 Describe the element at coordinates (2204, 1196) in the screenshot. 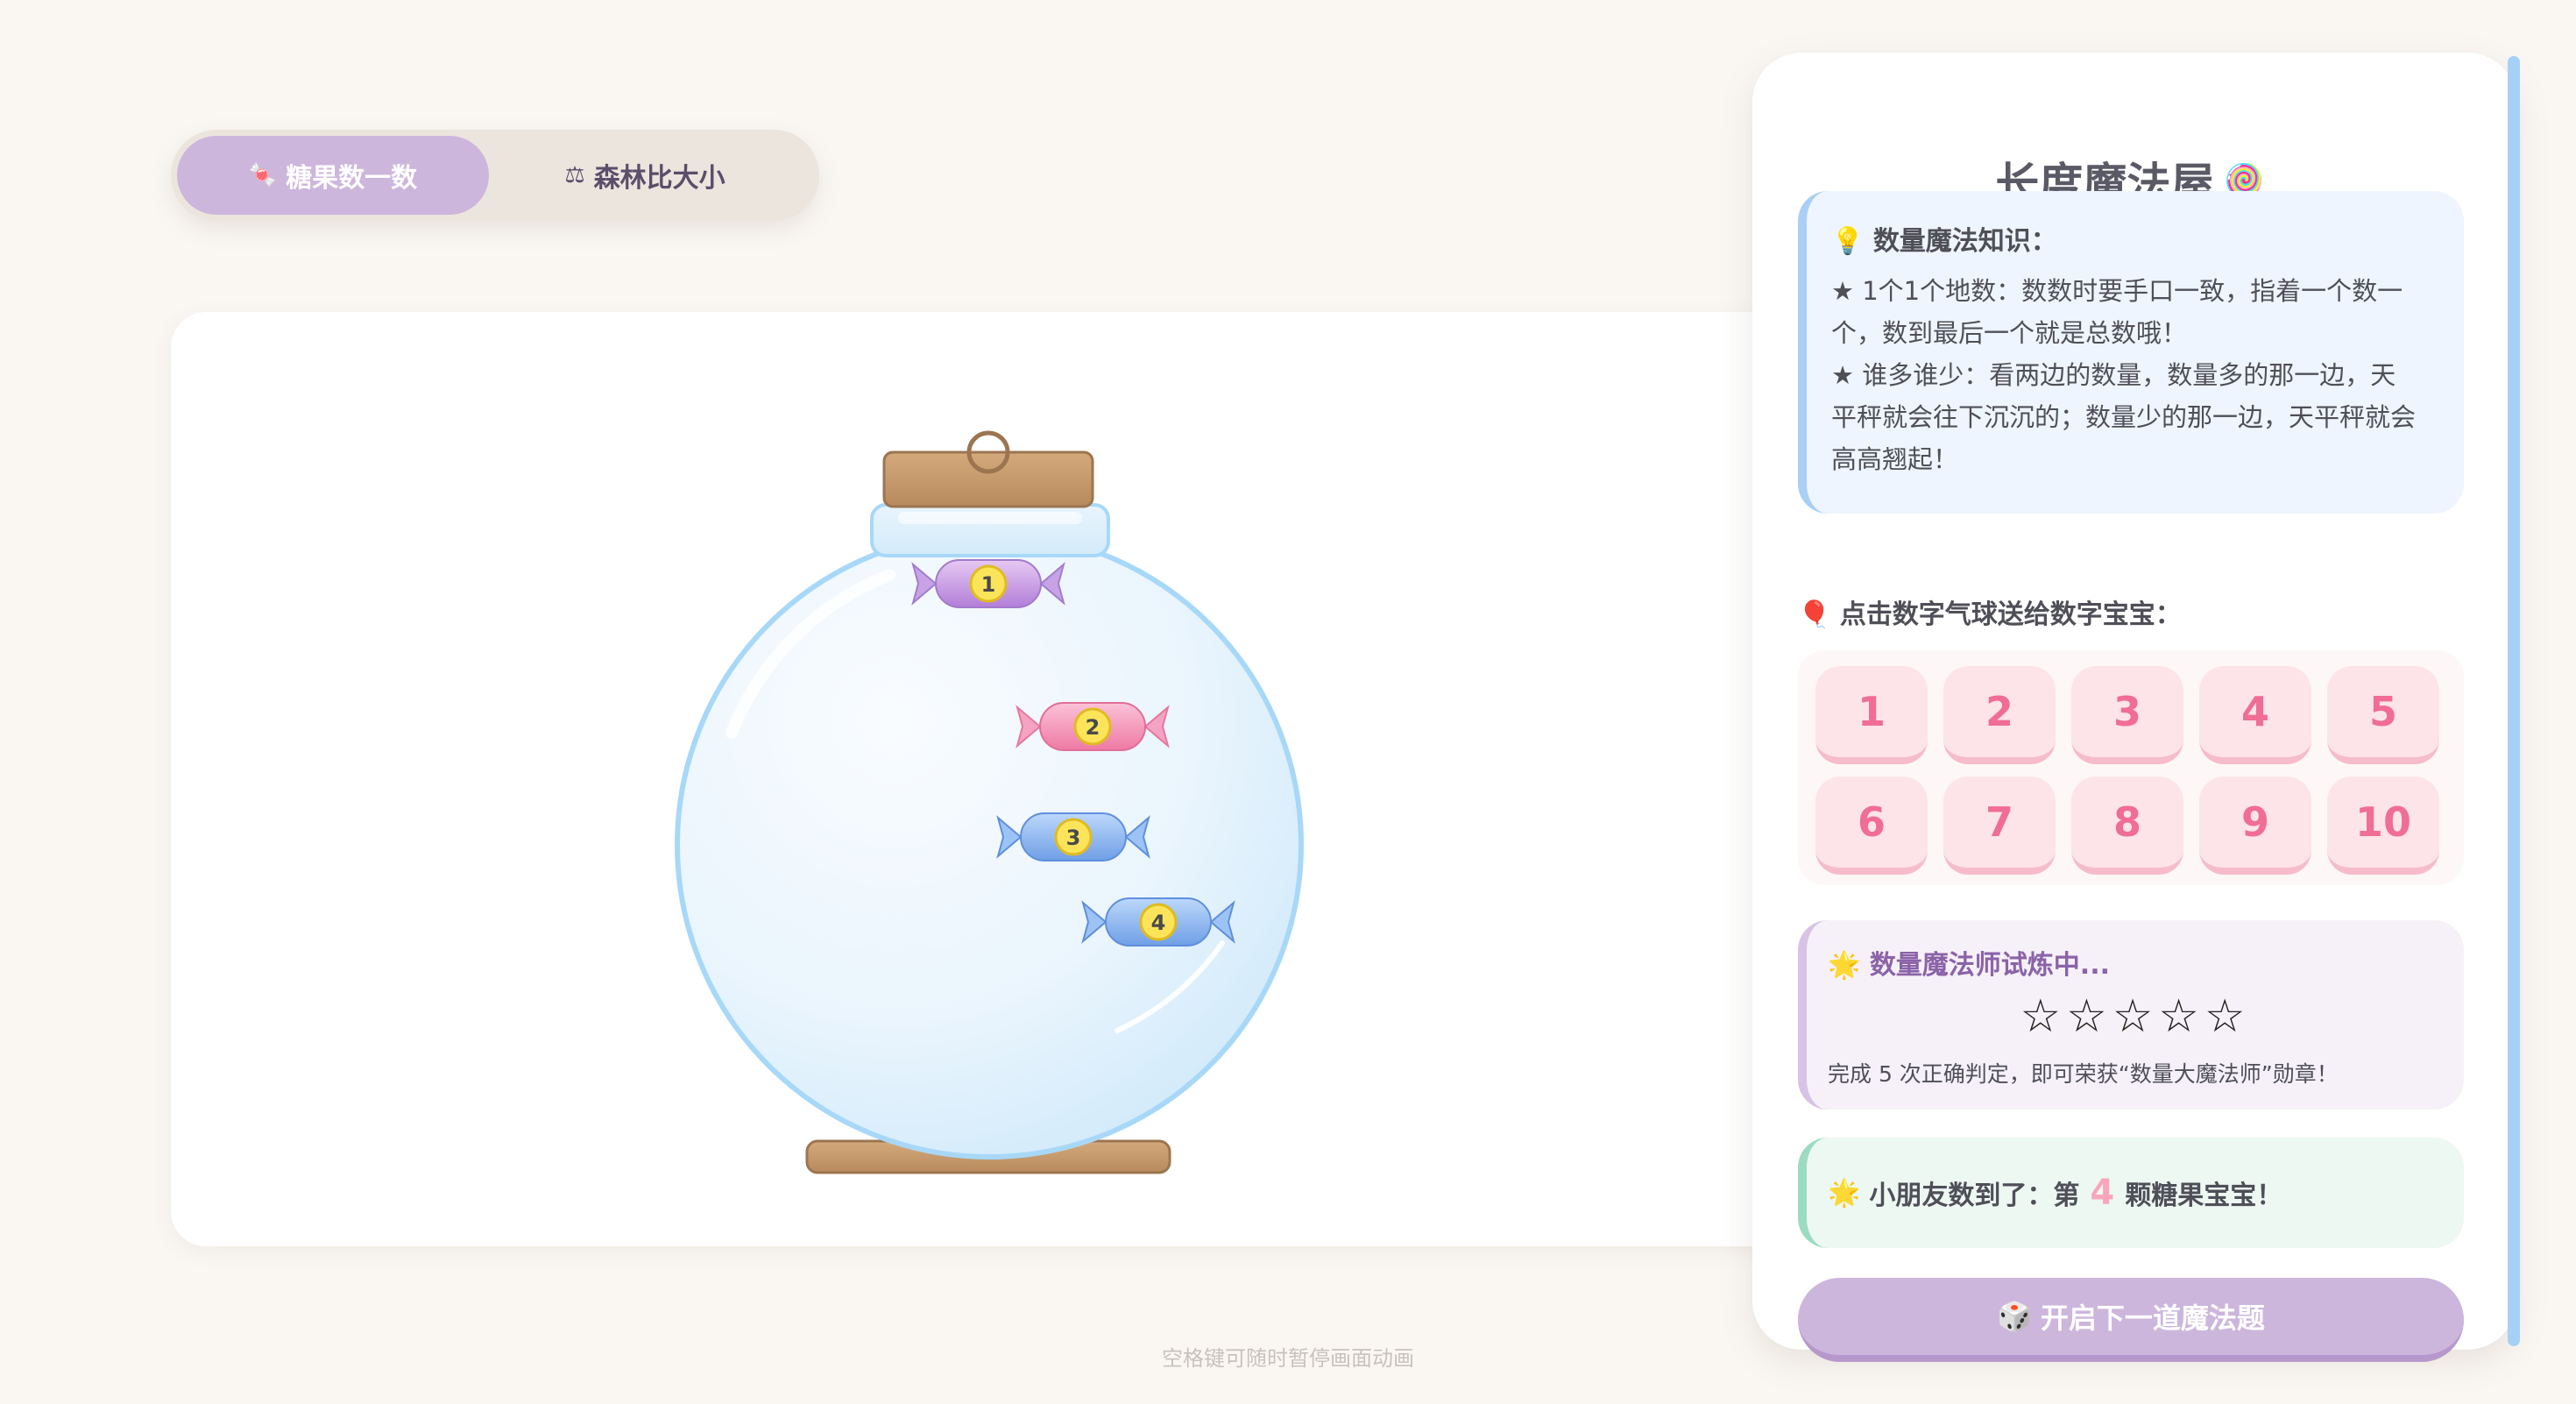

I see `progress-suffix: 颗糖果宝宝！` at that location.